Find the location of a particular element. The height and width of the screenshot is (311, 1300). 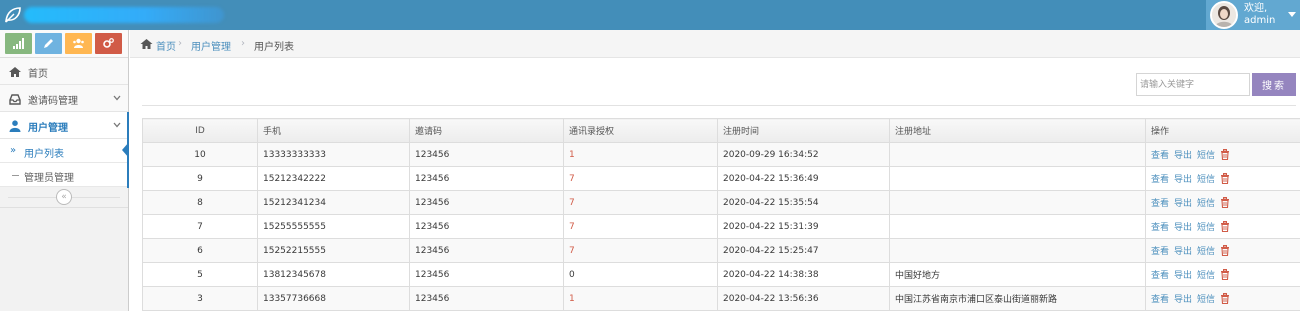

cell-register-time: 2020-04-22 14:38:38 is located at coordinates (803, 274).